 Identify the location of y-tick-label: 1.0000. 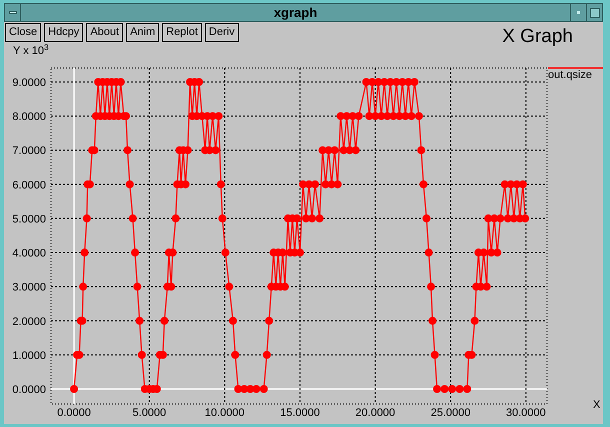
(29, 356).